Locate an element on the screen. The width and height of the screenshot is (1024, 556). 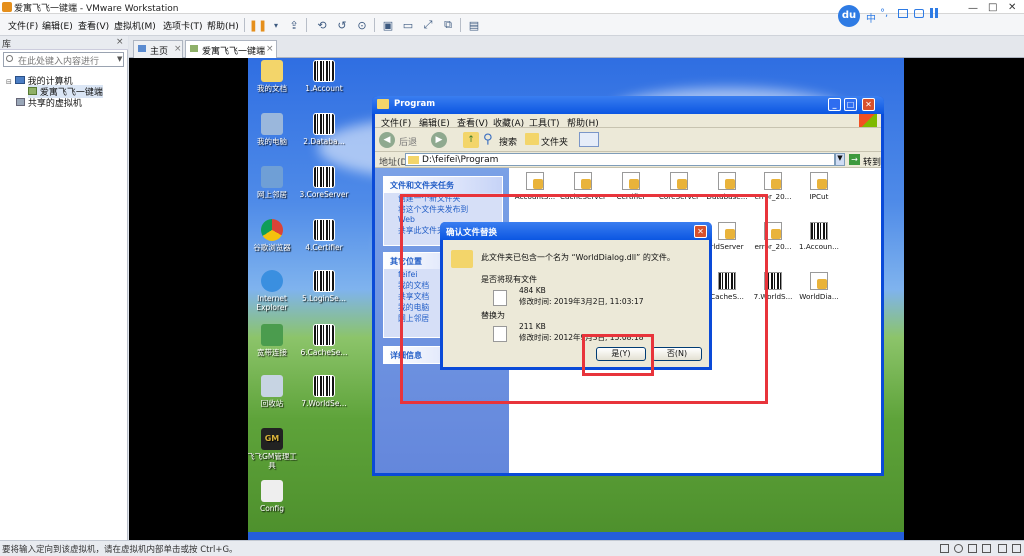
explorer-close-icon: ✕ is located at coordinates (868, 104).